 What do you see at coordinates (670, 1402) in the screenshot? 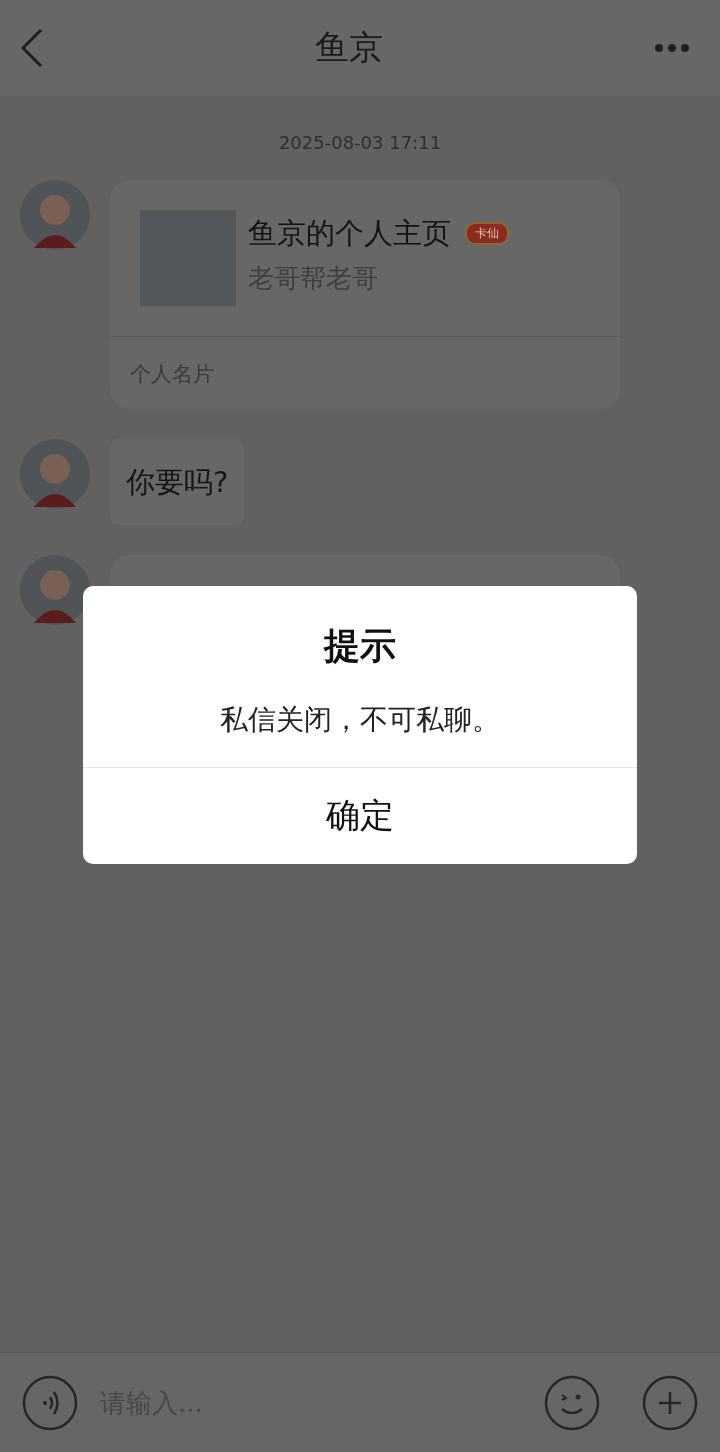
I see `plus-icon` at bounding box center [670, 1402].